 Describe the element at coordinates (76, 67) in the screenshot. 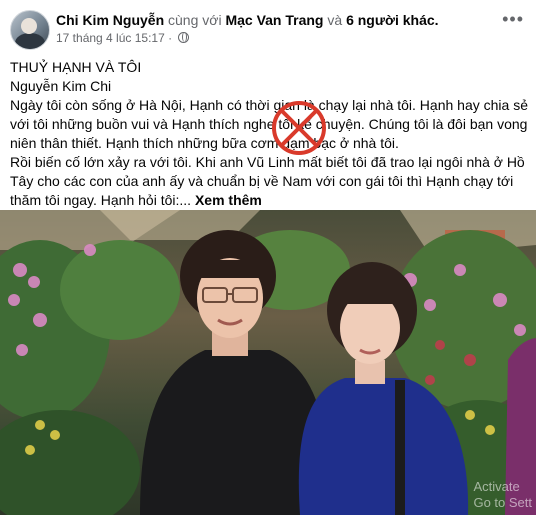

I see `post-title: THUỶ HẠNH VÀ TÔI` at that location.